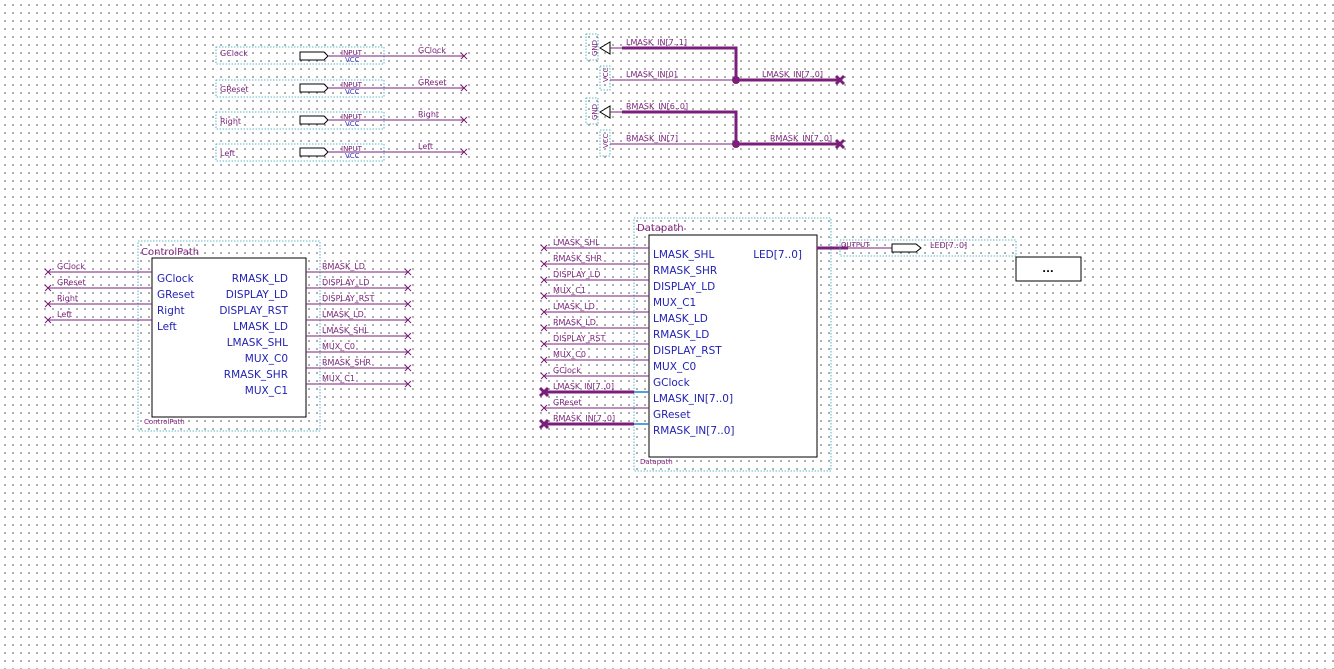 The height and width of the screenshot is (669, 1334). I want to click on input-pin-name: GClock, so click(234, 53).